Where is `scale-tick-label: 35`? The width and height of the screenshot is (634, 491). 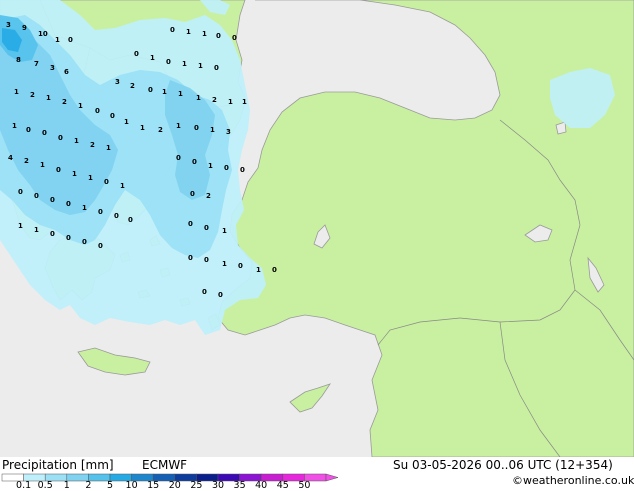
scale-tick-label: 35 is located at coordinates (239, 485).